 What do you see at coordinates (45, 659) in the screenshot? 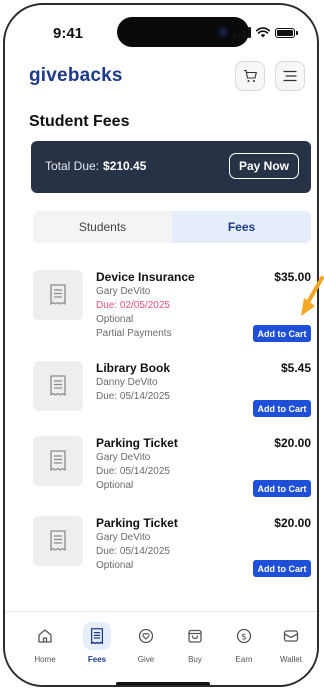
I see `nav-home-label: Home` at bounding box center [45, 659].